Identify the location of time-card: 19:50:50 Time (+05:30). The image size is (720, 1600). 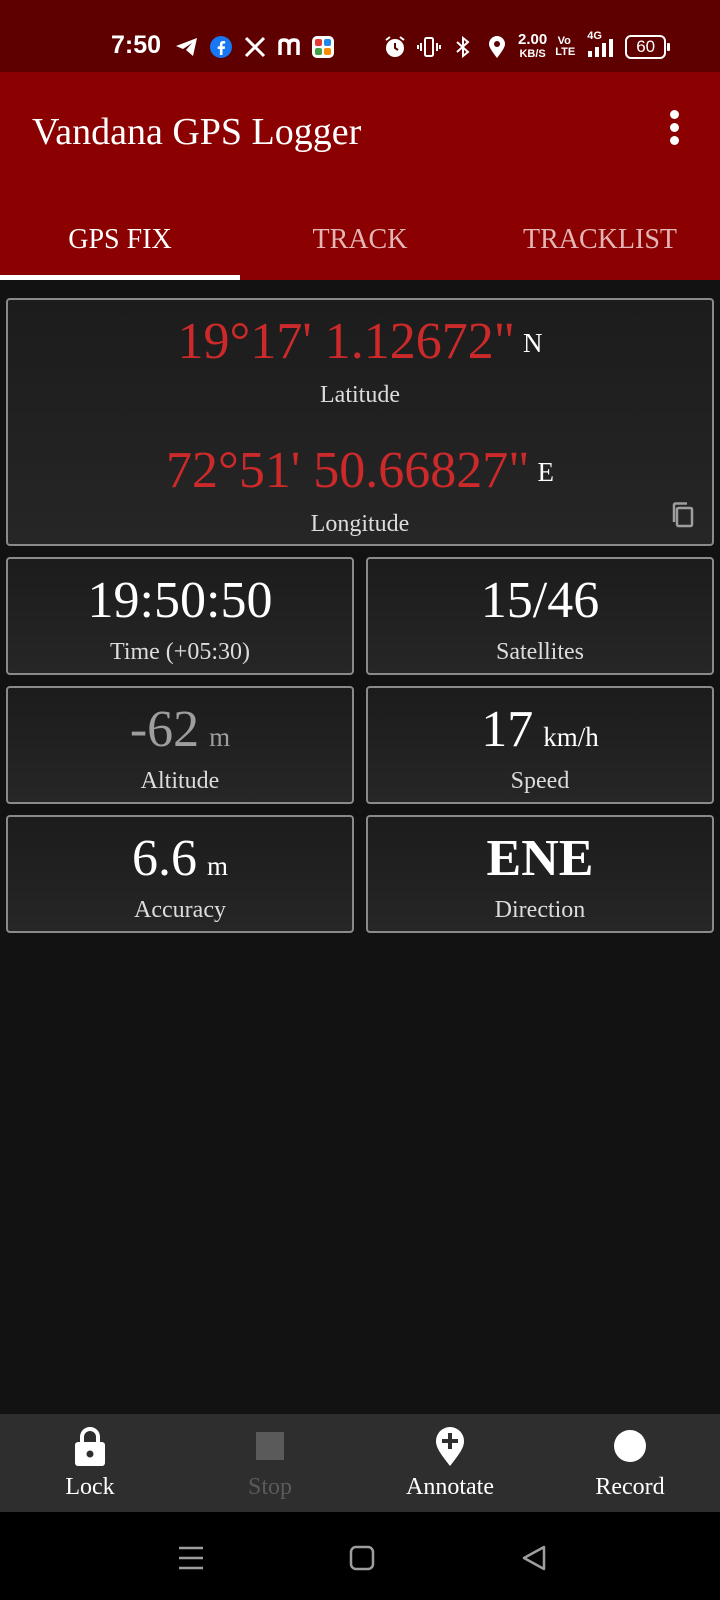
(180, 616).